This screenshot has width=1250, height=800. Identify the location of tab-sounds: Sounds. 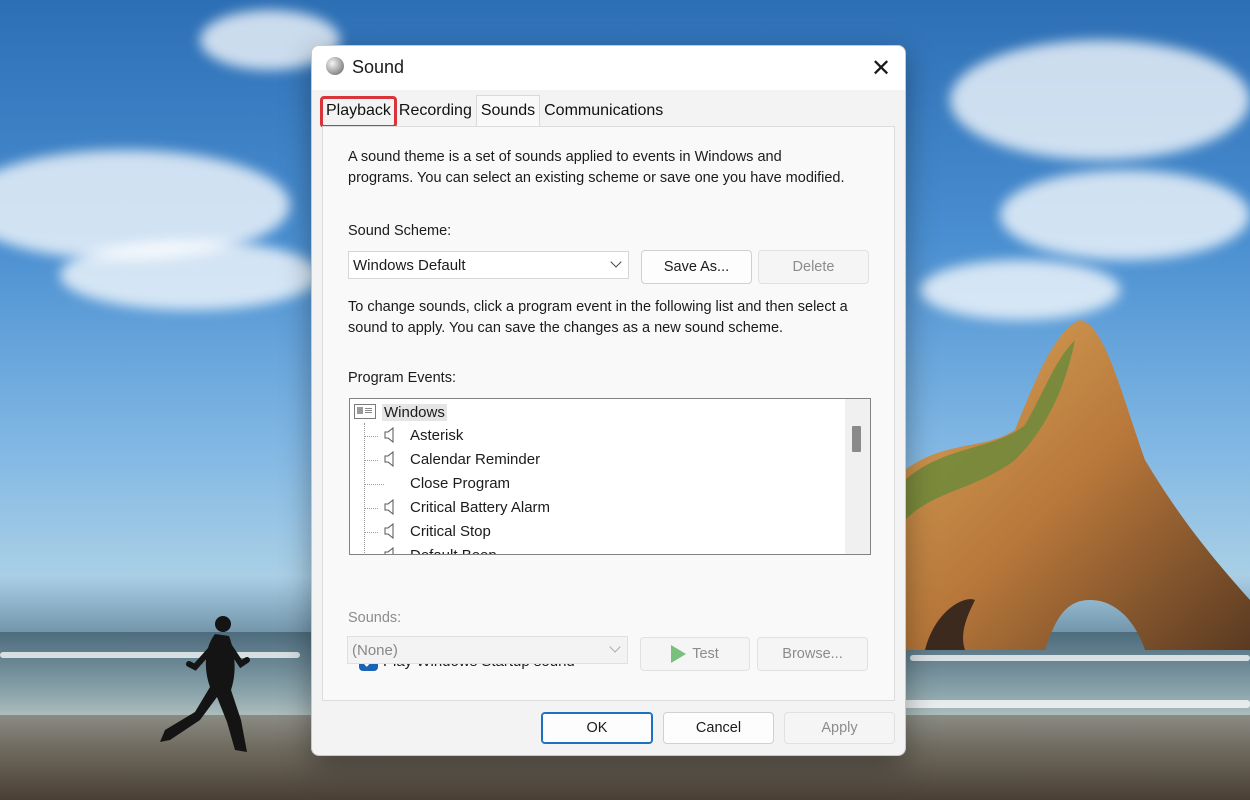
(508, 110).